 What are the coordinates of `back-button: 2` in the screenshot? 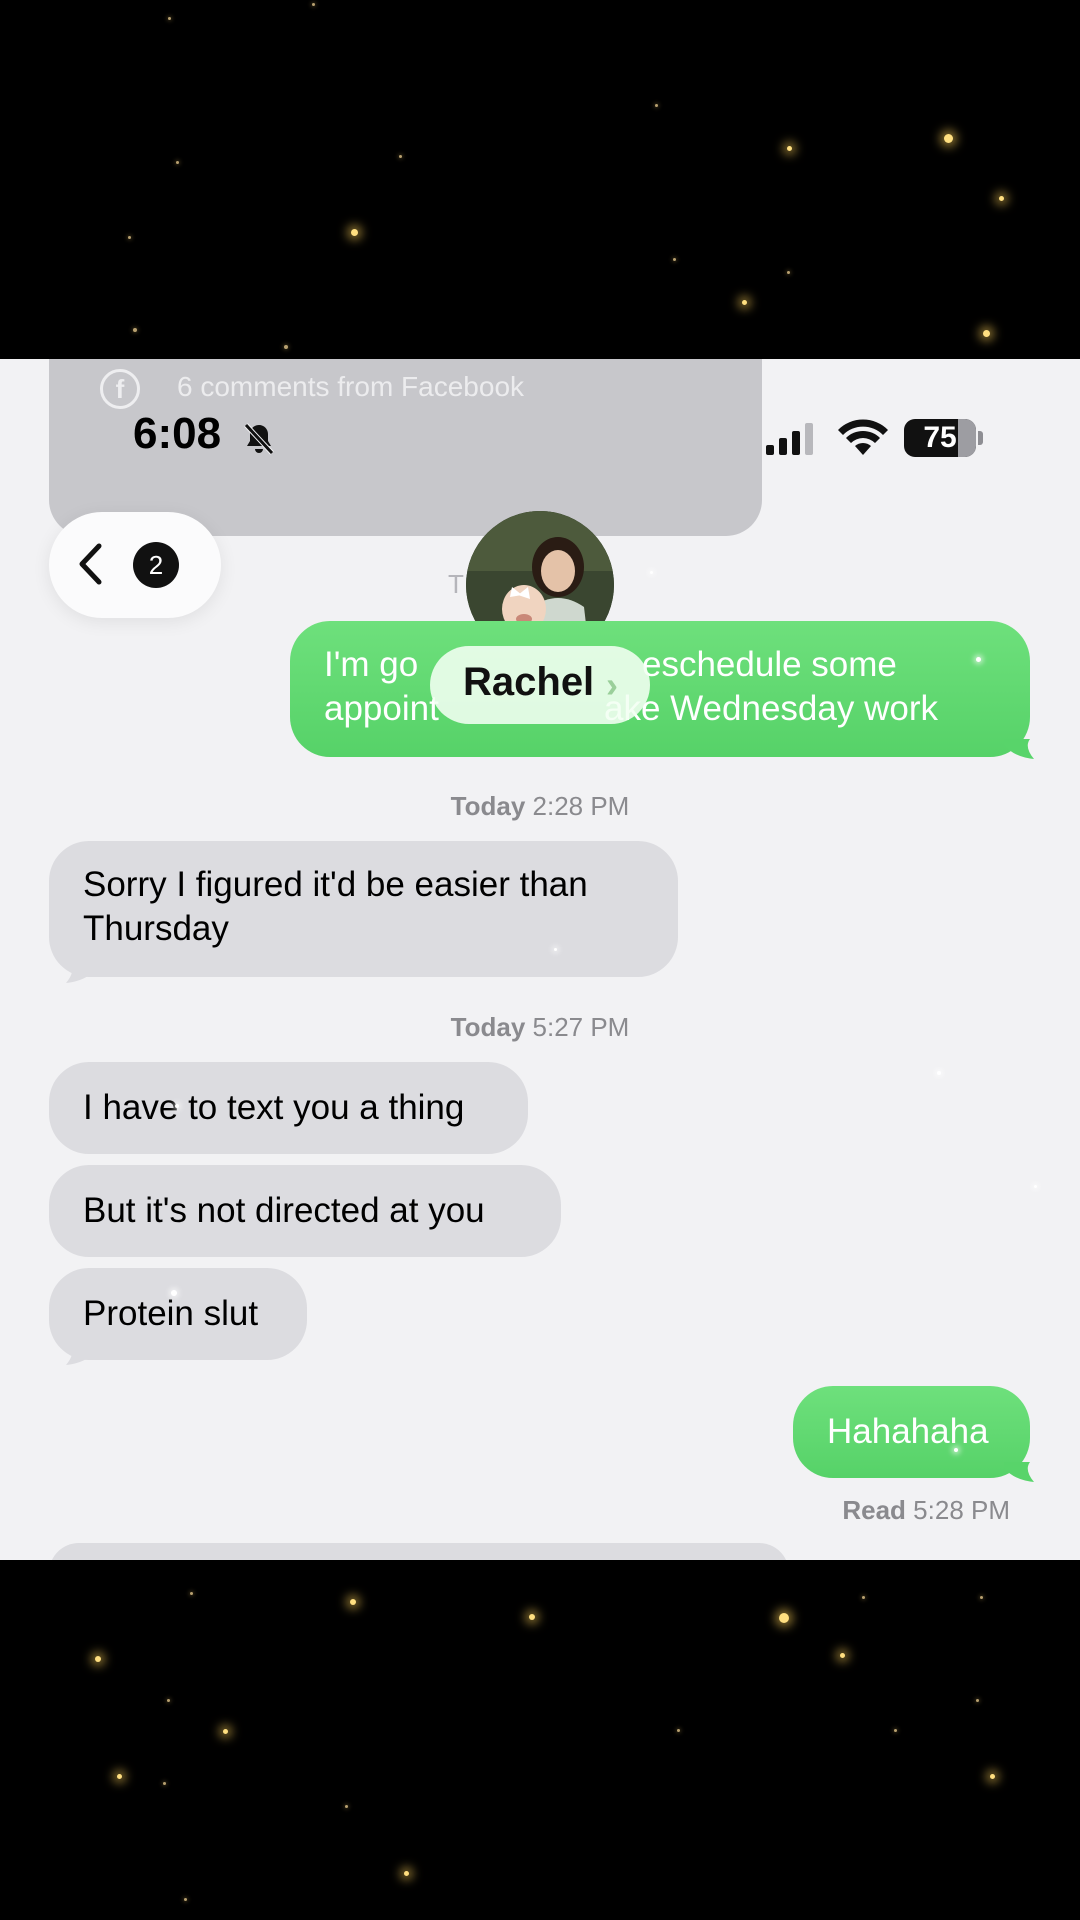 It's located at (135, 565).